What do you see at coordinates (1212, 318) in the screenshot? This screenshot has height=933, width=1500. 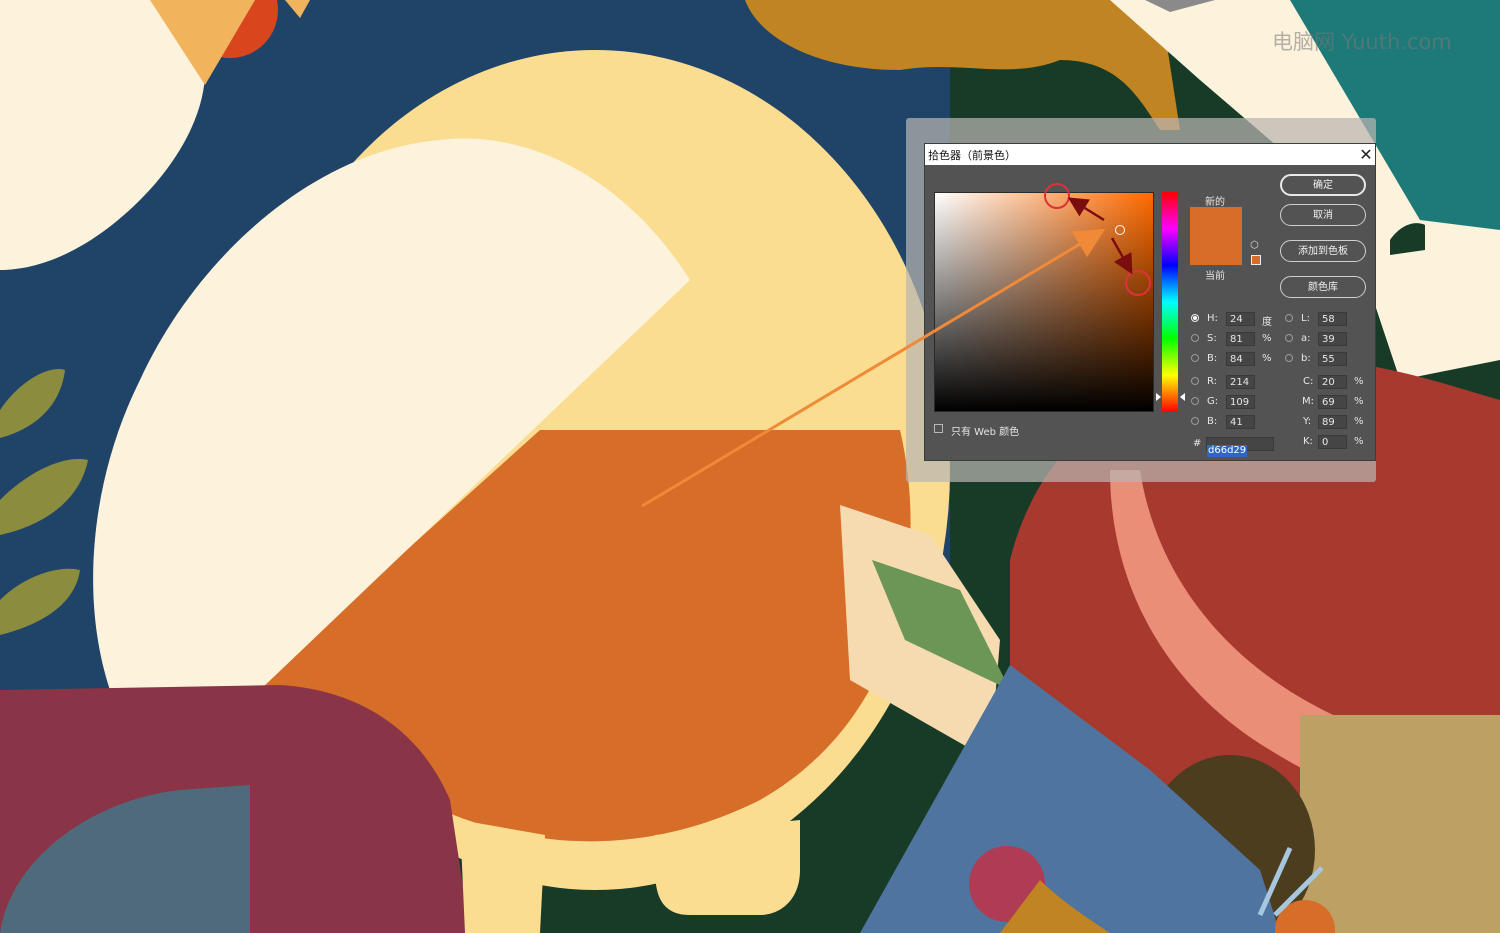 I see `label-h: H:` at bounding box center [1212, 318].